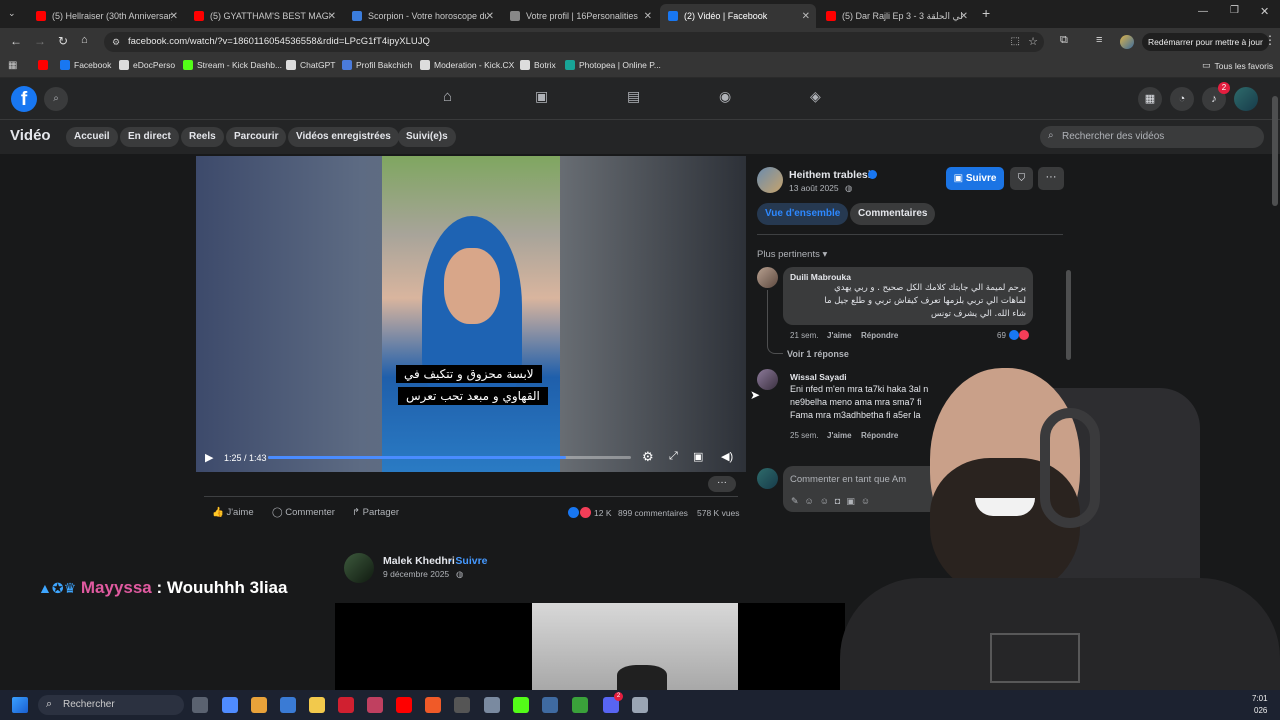  What do you see at coordinates (209, 457) in the screenshot?
I see `play-icon: ▶` at bounding box center [209, 457].